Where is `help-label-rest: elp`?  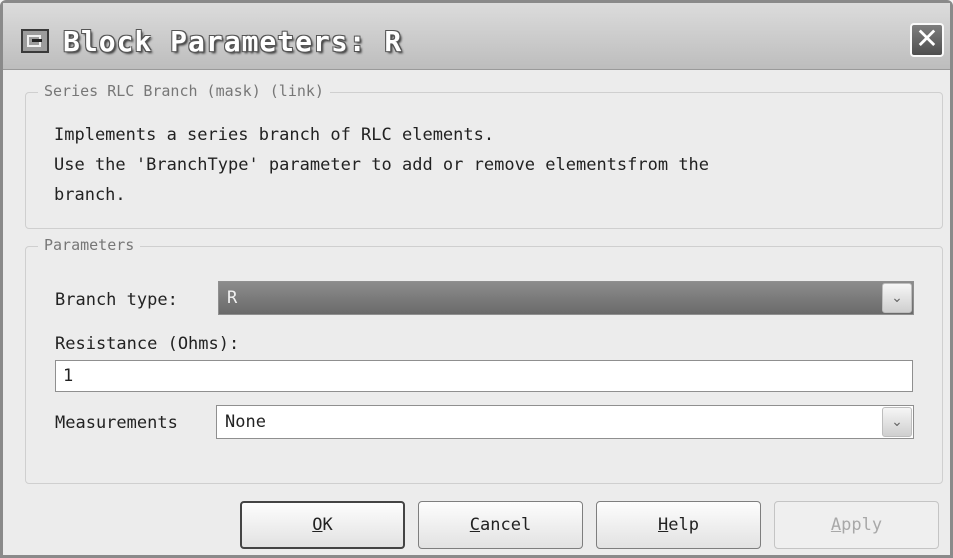
help-label-rest: elp is located at coordinates (683, 525).